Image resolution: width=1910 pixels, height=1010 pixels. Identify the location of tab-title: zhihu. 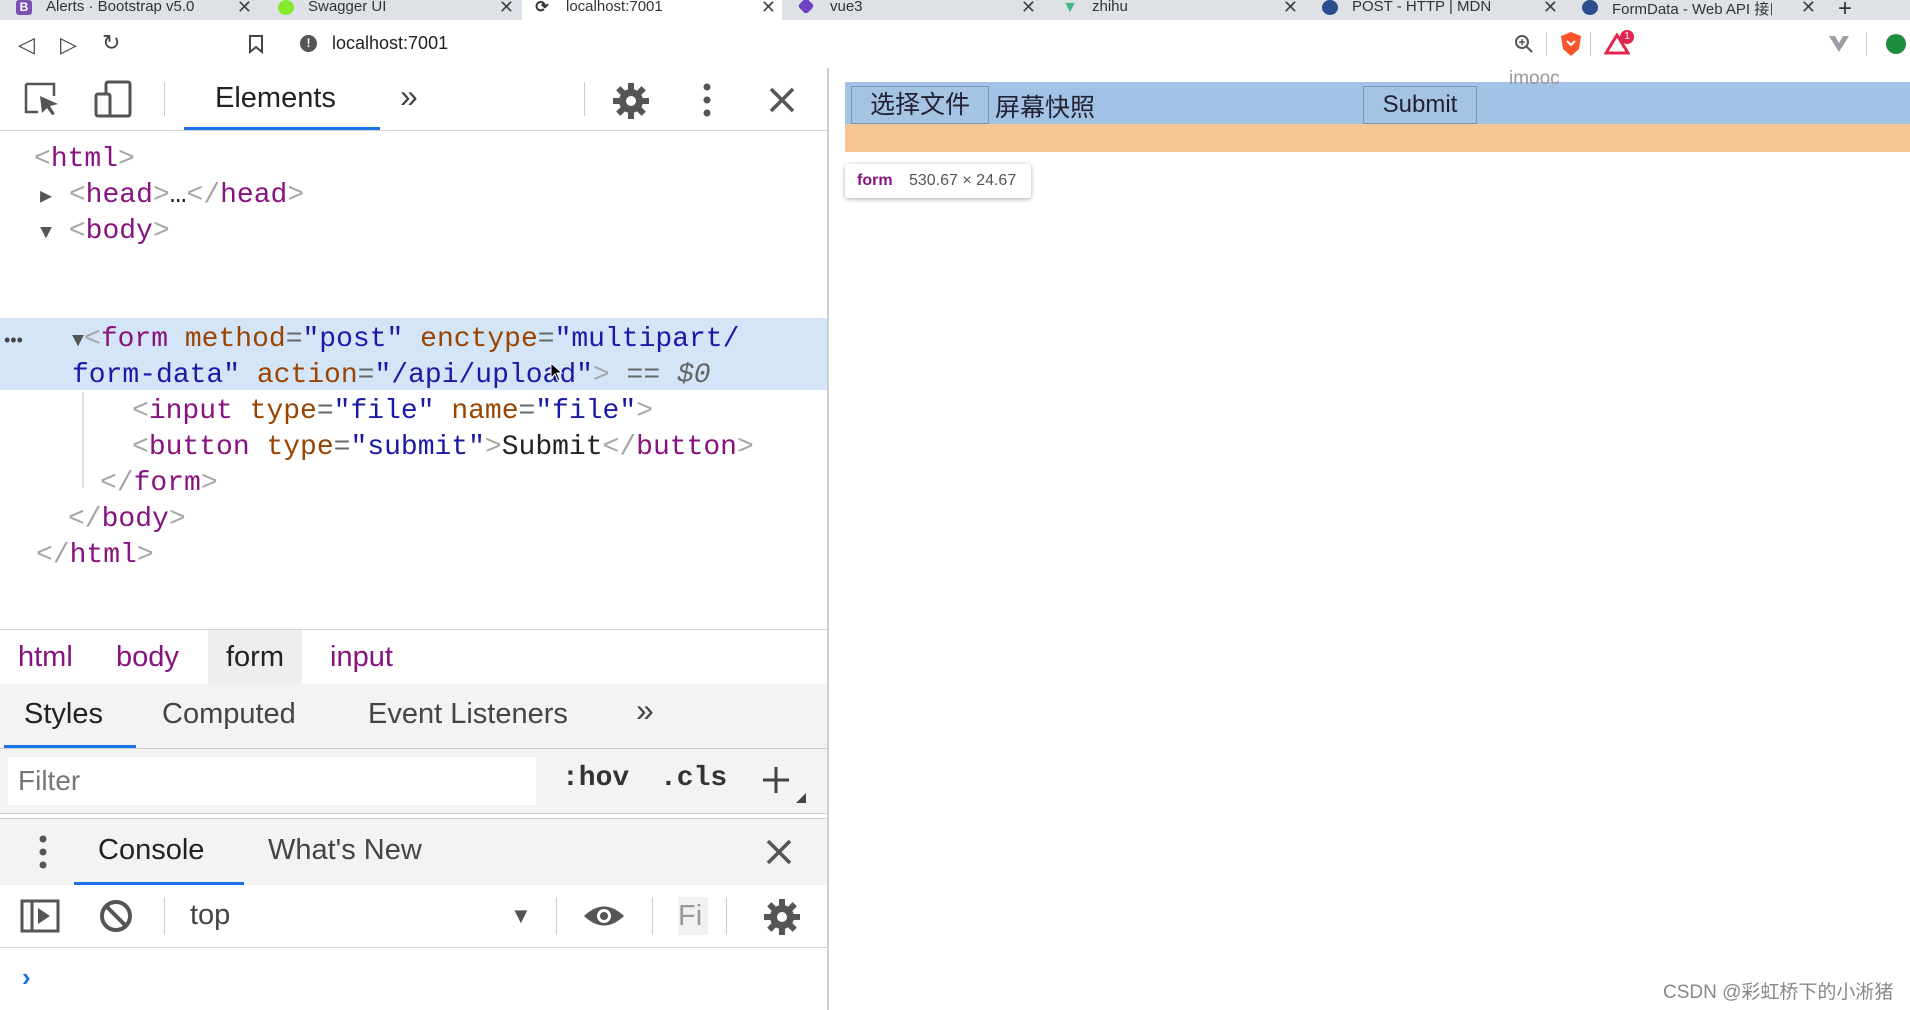
(1110, 7).